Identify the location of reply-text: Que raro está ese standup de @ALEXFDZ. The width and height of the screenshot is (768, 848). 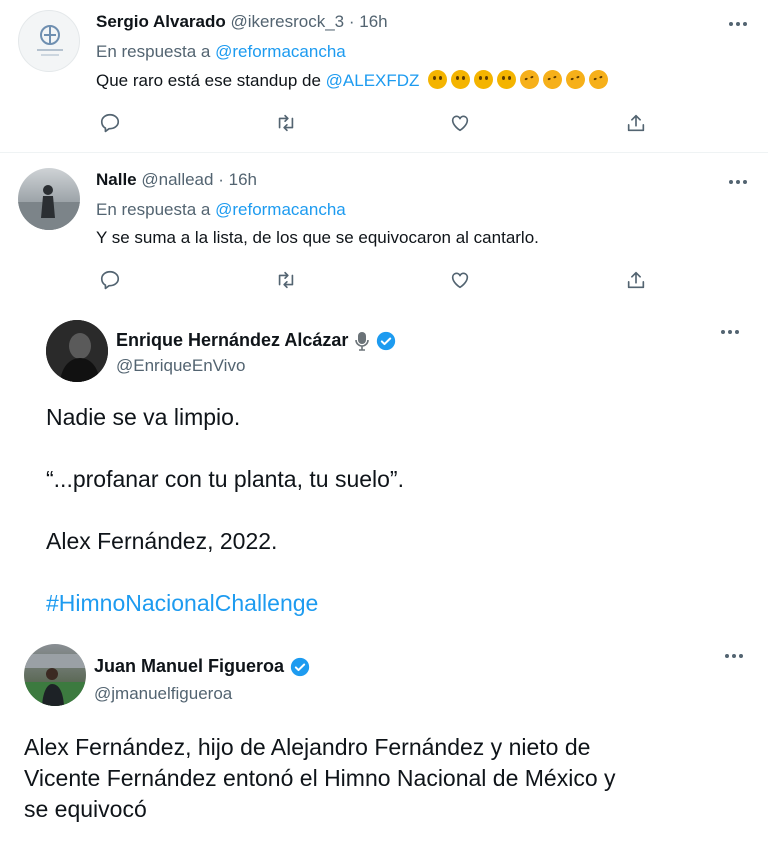
(353, 79).